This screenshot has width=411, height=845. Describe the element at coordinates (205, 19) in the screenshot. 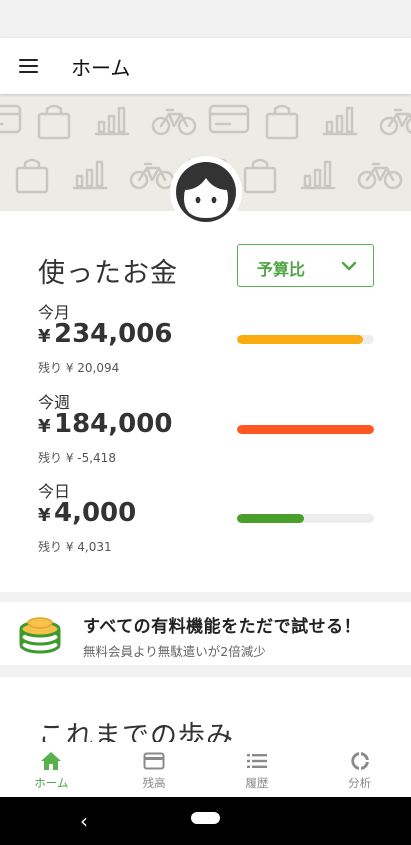

I see `status-bar` at that location.